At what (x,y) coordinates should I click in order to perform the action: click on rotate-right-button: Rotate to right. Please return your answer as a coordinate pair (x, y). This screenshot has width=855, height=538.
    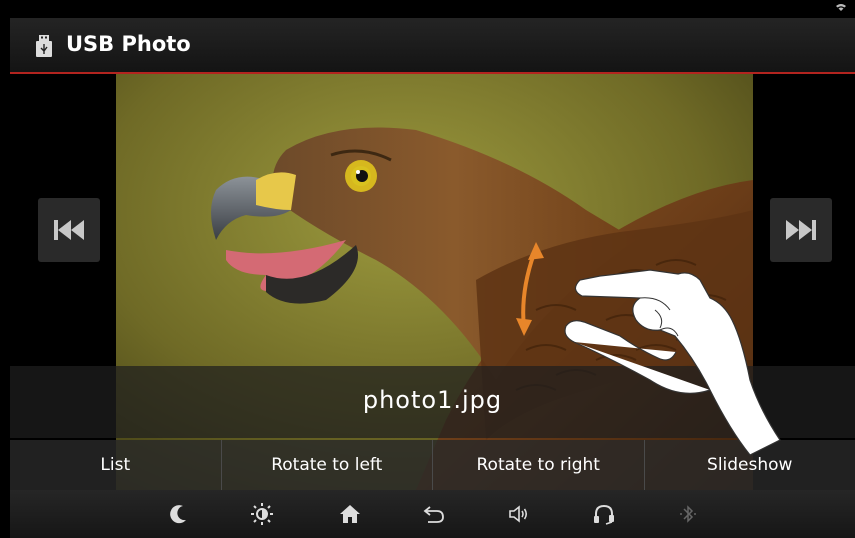
    Looking at the image, I should click on (539, 465).